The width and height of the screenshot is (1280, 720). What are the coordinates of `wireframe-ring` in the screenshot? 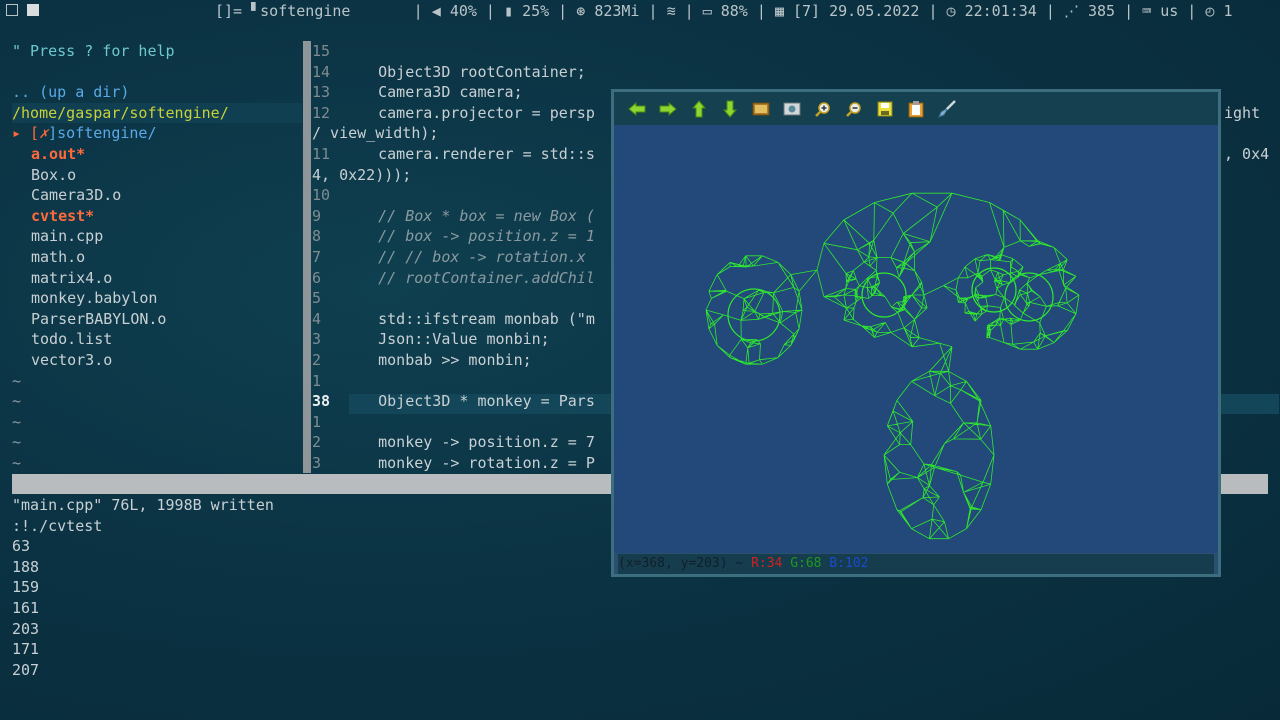 It's located at (884, 295).